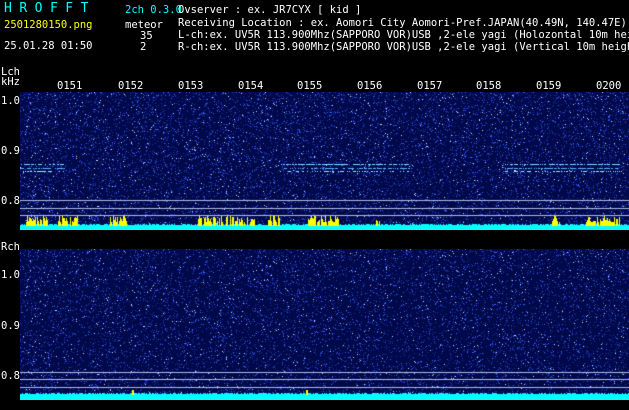 Image resolution: width=629 pixels, height=410 pixels. I want to click on time-tick-0155: 0155, so click(310, 86).